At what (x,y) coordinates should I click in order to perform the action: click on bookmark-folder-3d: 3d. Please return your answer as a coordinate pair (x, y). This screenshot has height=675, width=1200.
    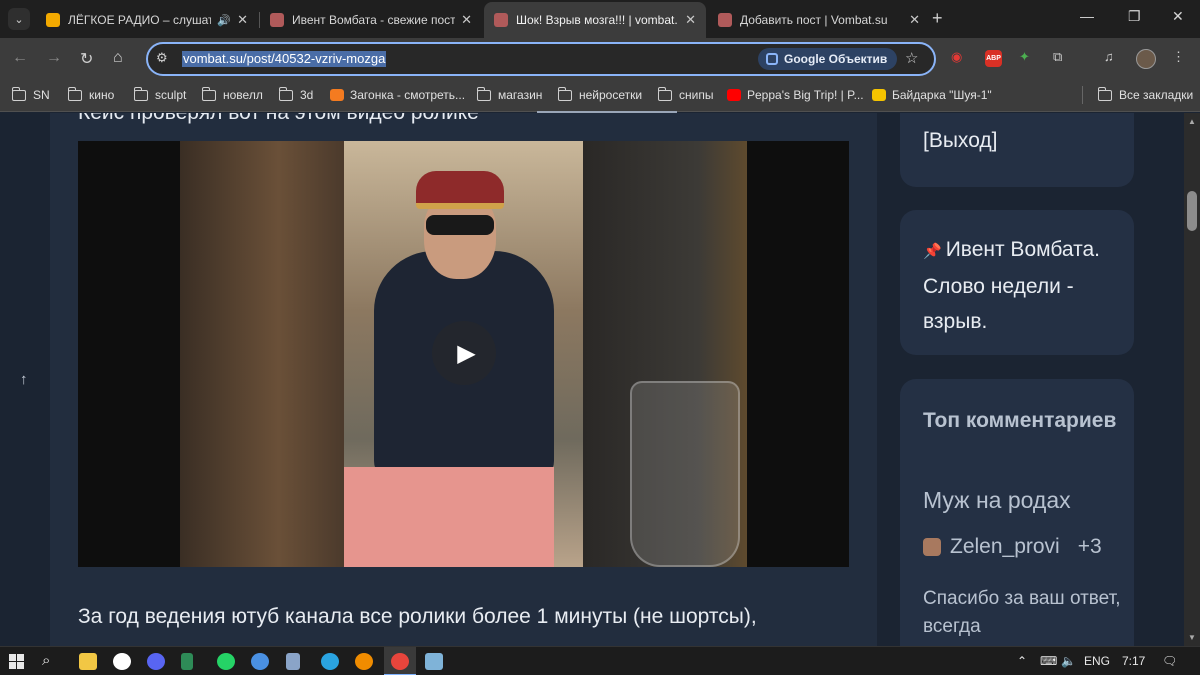
    Looking at the image, I should click on (295, 94).